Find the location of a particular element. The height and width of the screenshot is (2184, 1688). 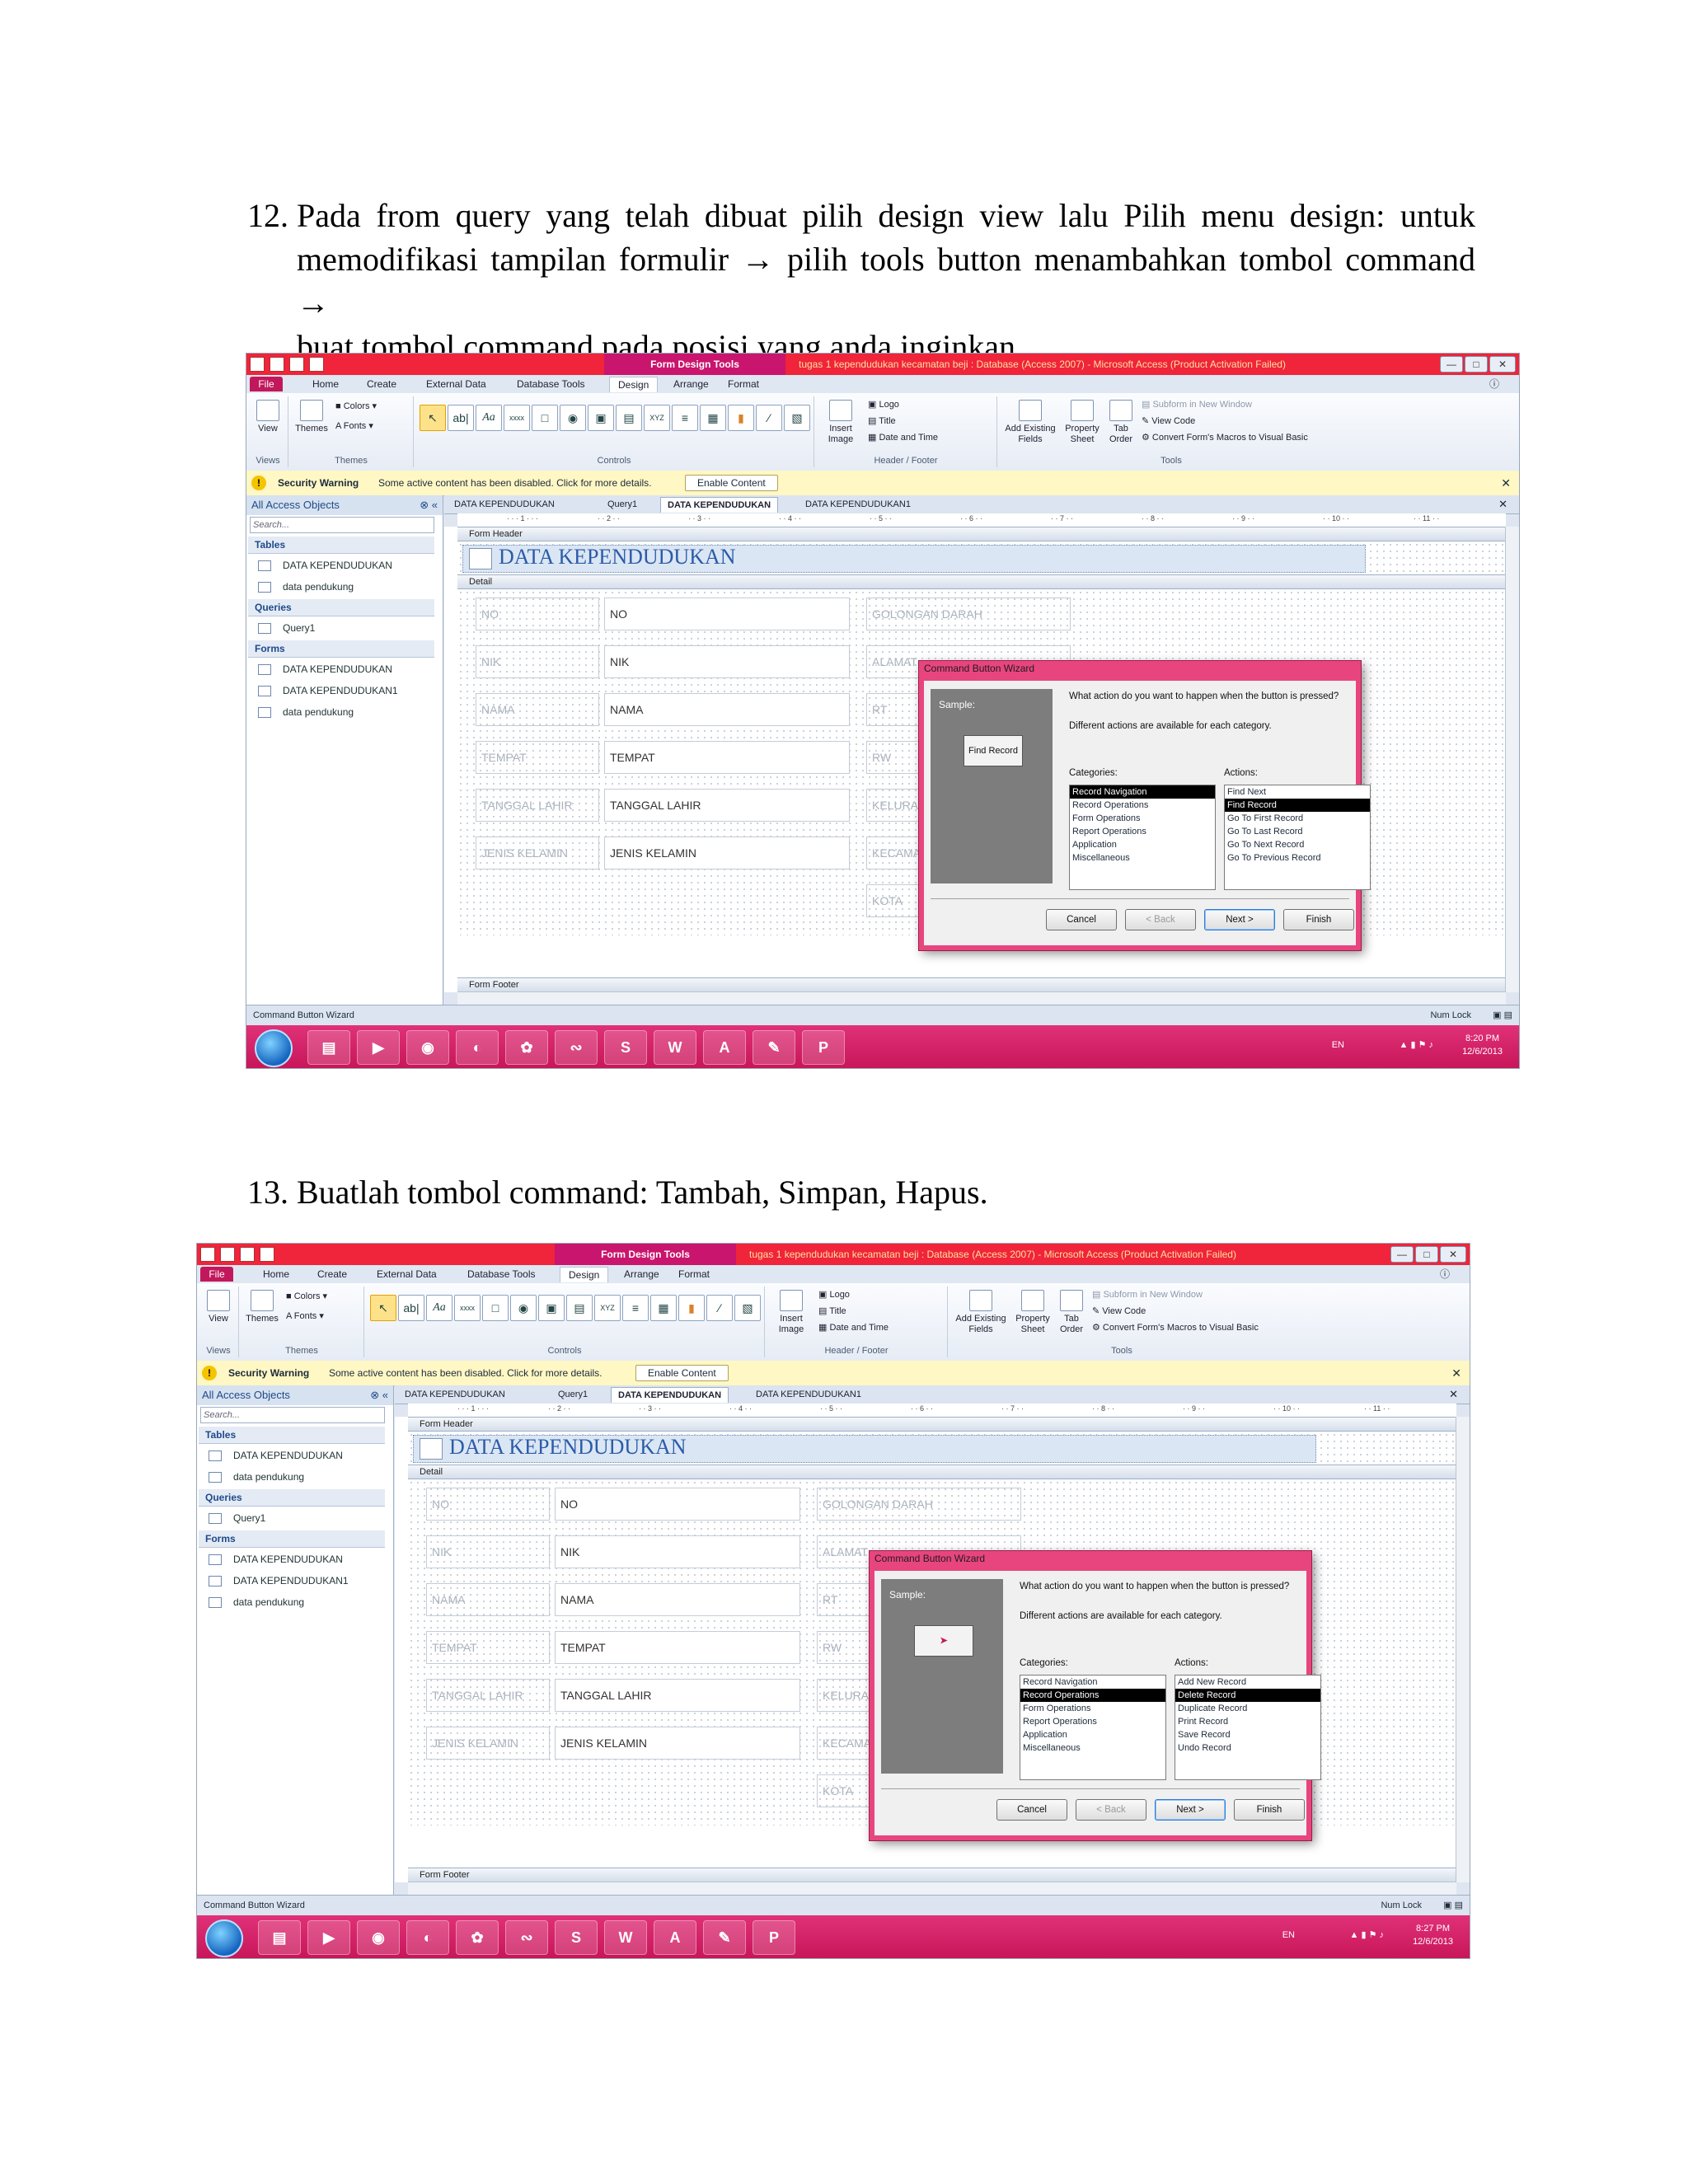

save-icon is located at coordinates (277, 364).